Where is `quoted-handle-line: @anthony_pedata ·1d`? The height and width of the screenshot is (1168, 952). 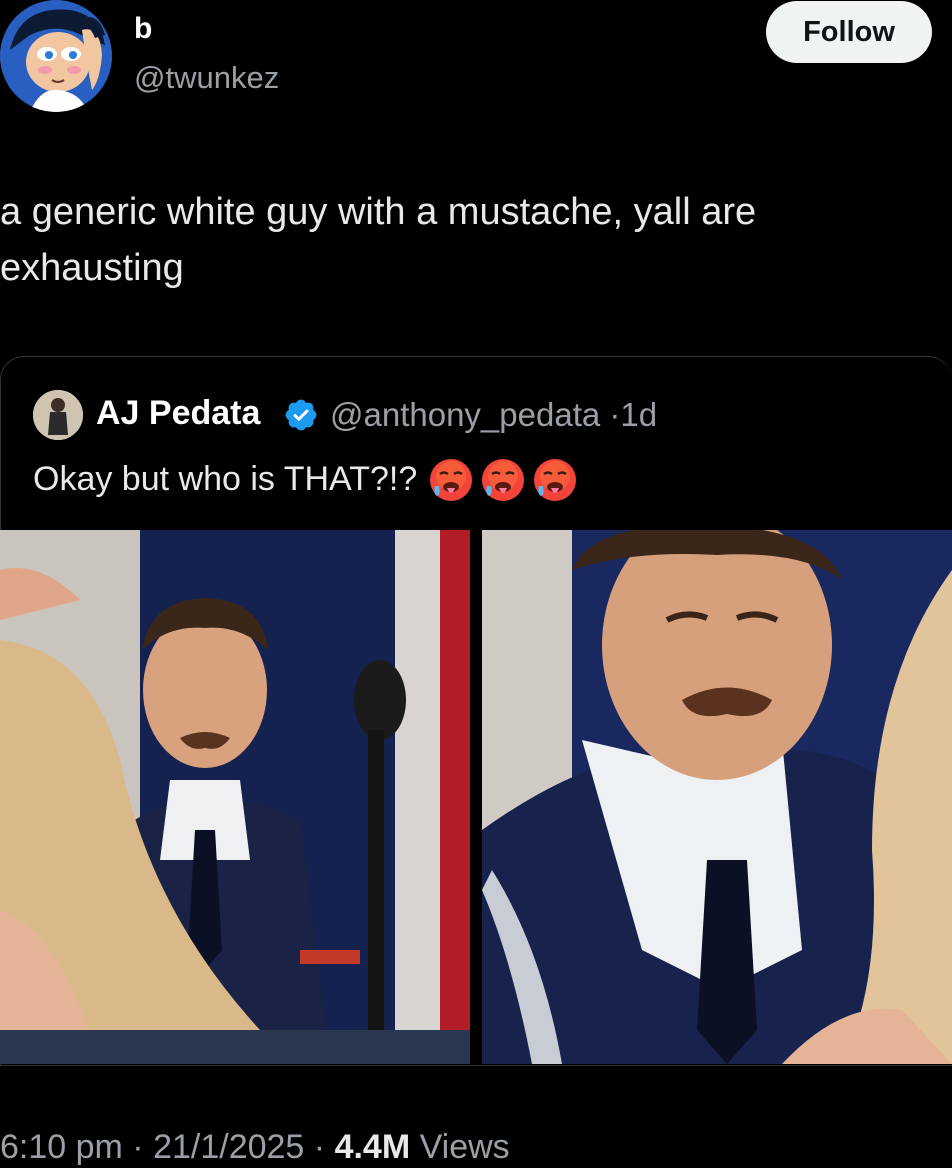 quoted-handle-line: @anthony_pedata ·1d is located at coordinates (493, 414).